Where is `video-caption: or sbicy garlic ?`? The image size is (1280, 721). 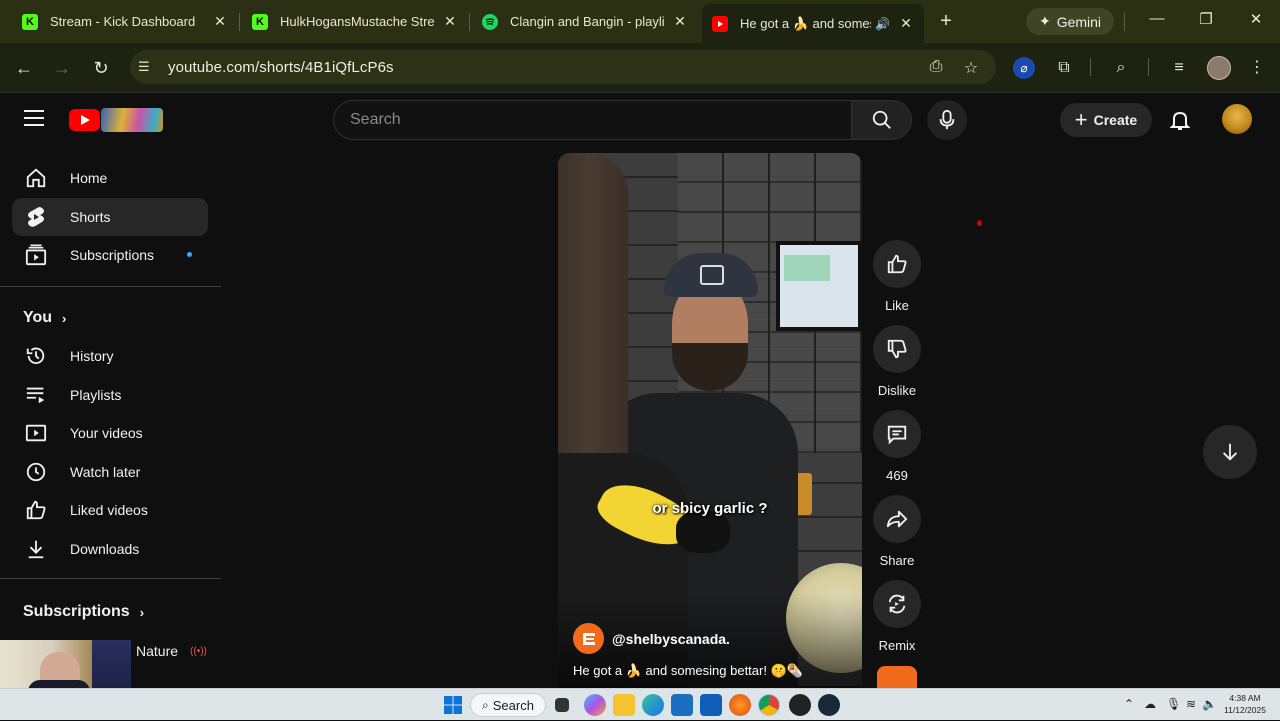
video-caption: or sbicy garlic ? is located at coordinates (710, 508).